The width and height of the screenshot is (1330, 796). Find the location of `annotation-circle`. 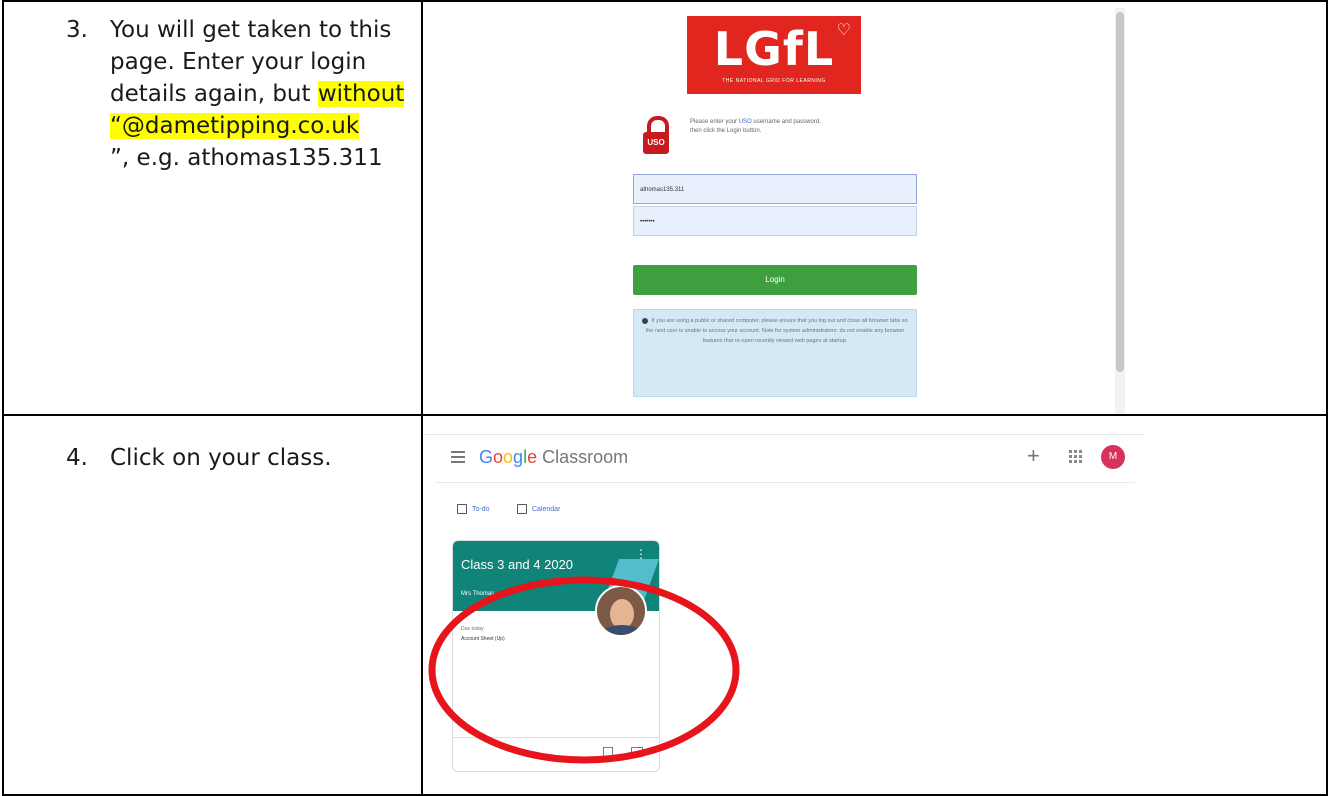

annotation-circle is located at coordinates (584, 670).